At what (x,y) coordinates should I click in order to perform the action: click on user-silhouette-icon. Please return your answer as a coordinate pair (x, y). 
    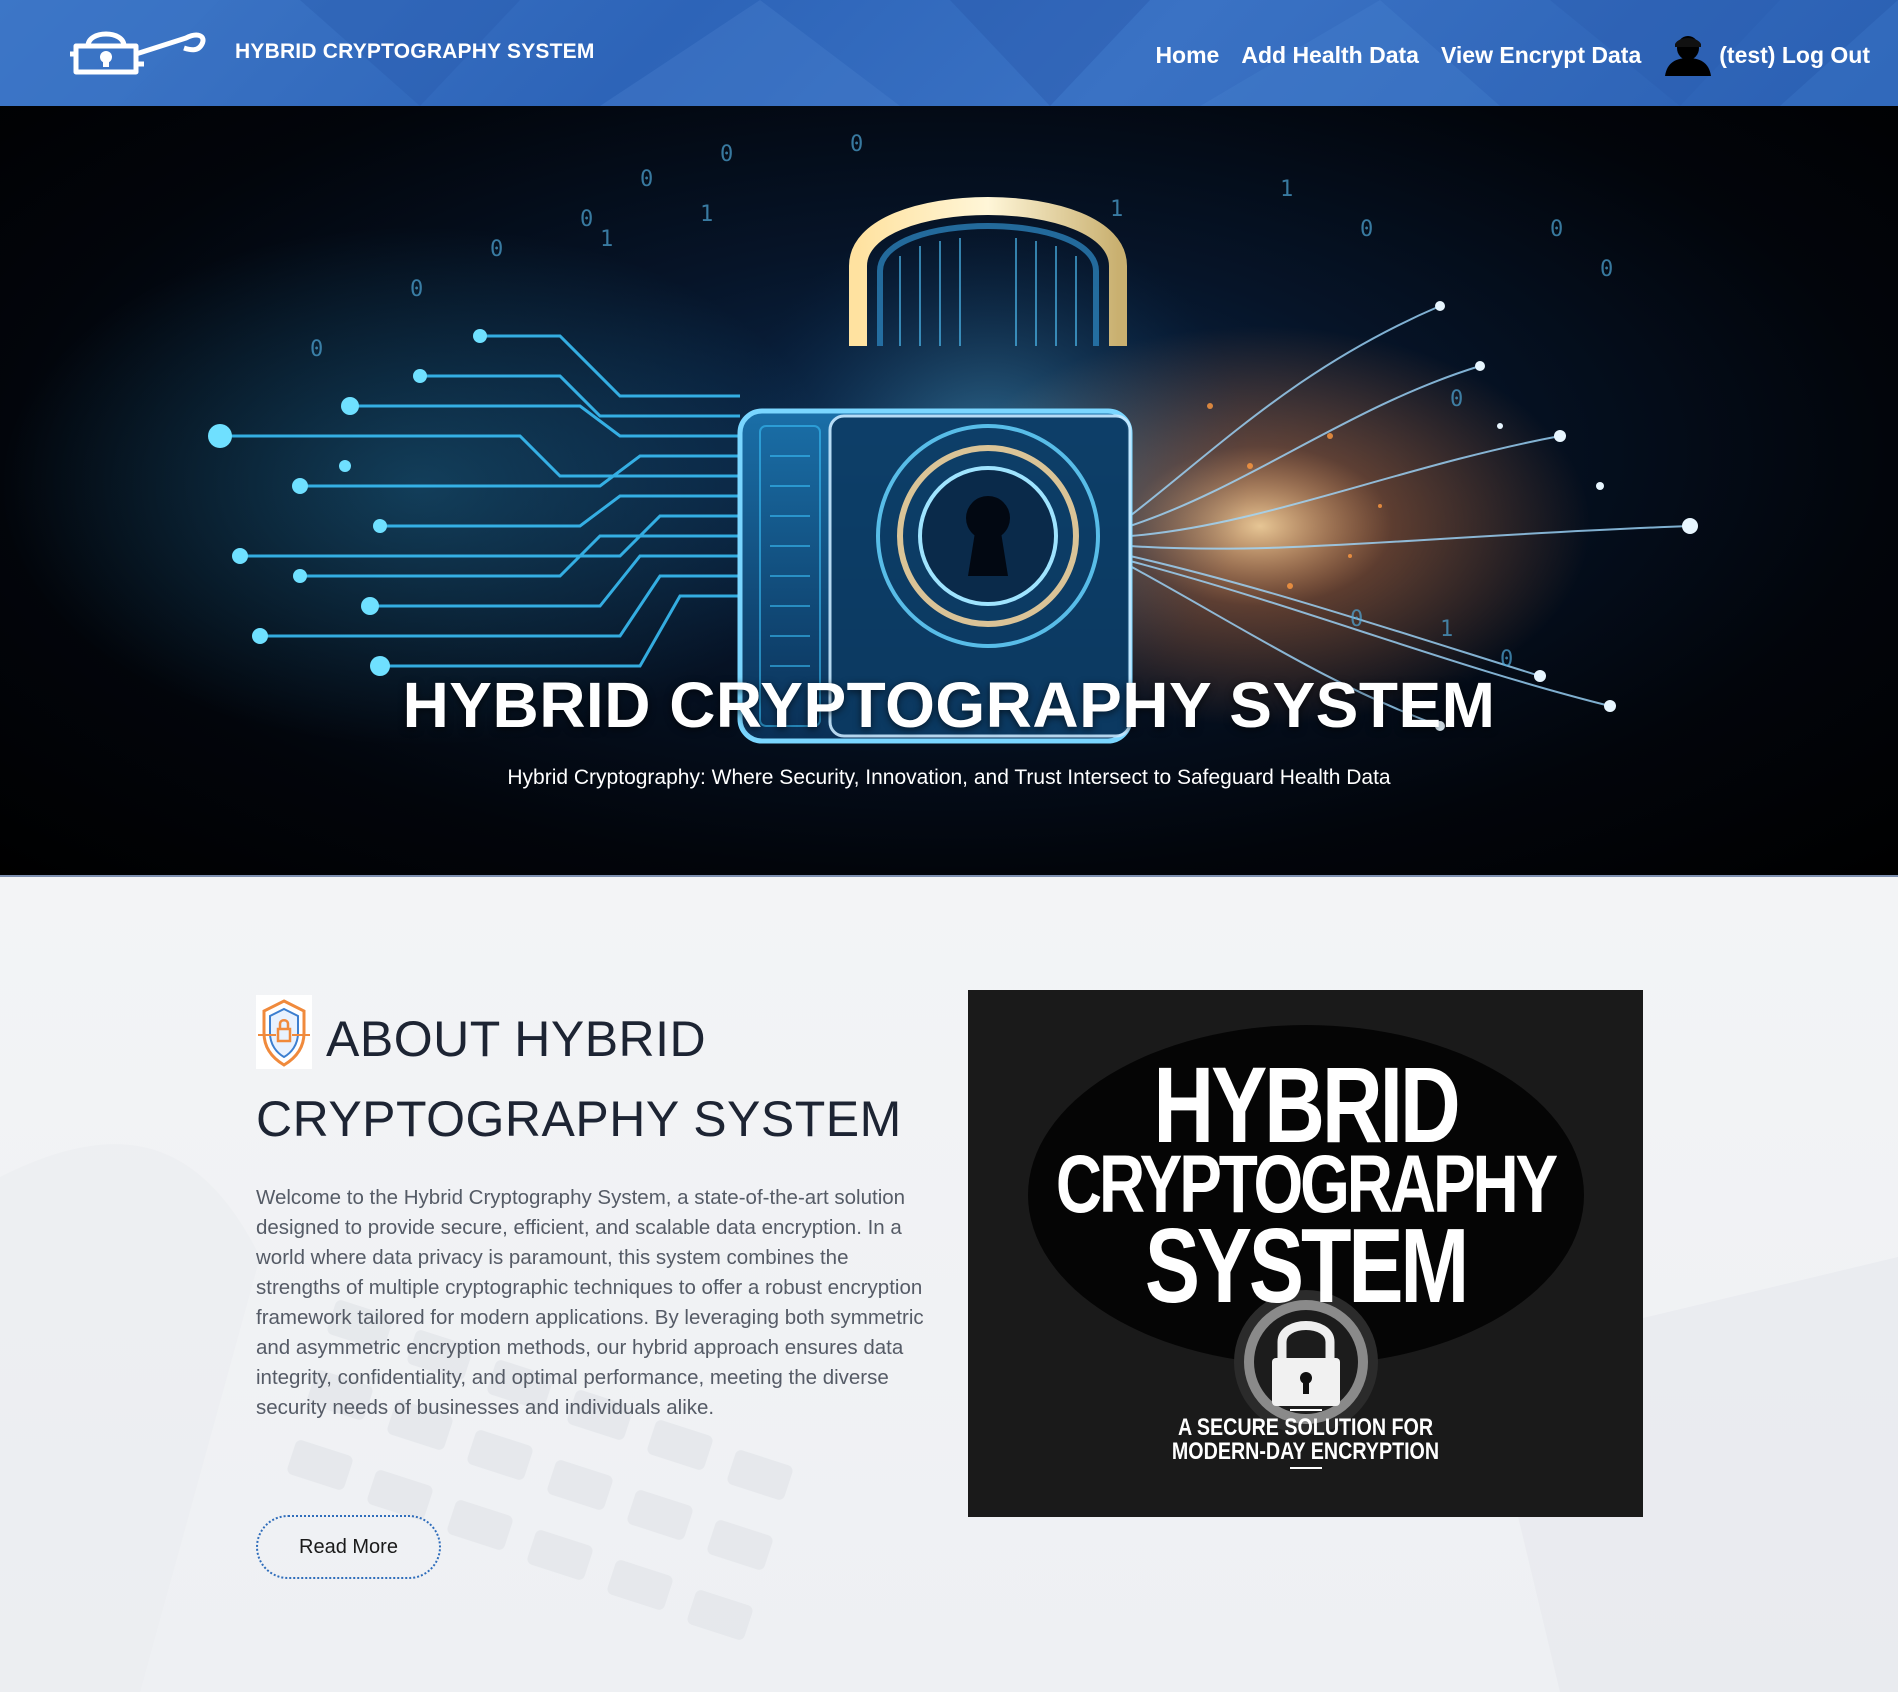
    Looking at the image, I should click on (1688, 56).